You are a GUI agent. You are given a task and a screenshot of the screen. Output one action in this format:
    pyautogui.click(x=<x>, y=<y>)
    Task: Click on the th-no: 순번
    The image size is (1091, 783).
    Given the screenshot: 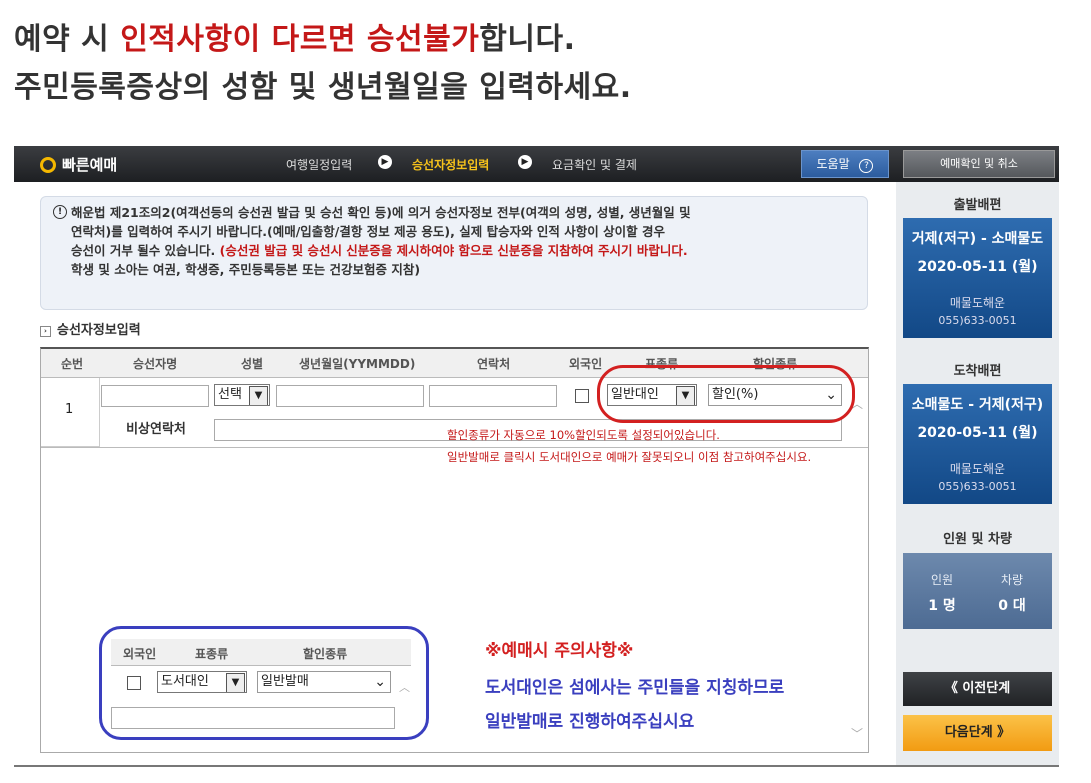 What is the action you would take?
    pyautogui.click(x=72, y=364)
    